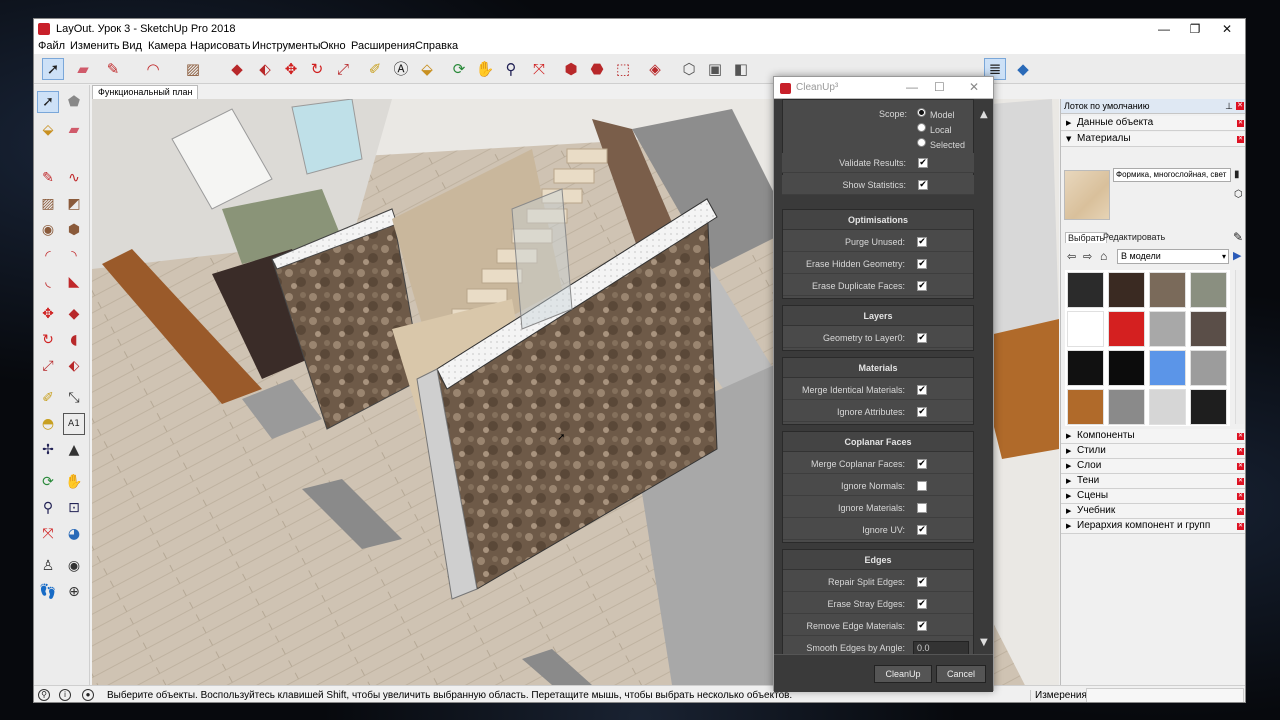 This screenshot has width=1280, height=720. What do you see at coordinates (985, 376) in the screenshot?
I see `dialog-scrollbar: ▲ ▼` at bounding box center [985, 376].